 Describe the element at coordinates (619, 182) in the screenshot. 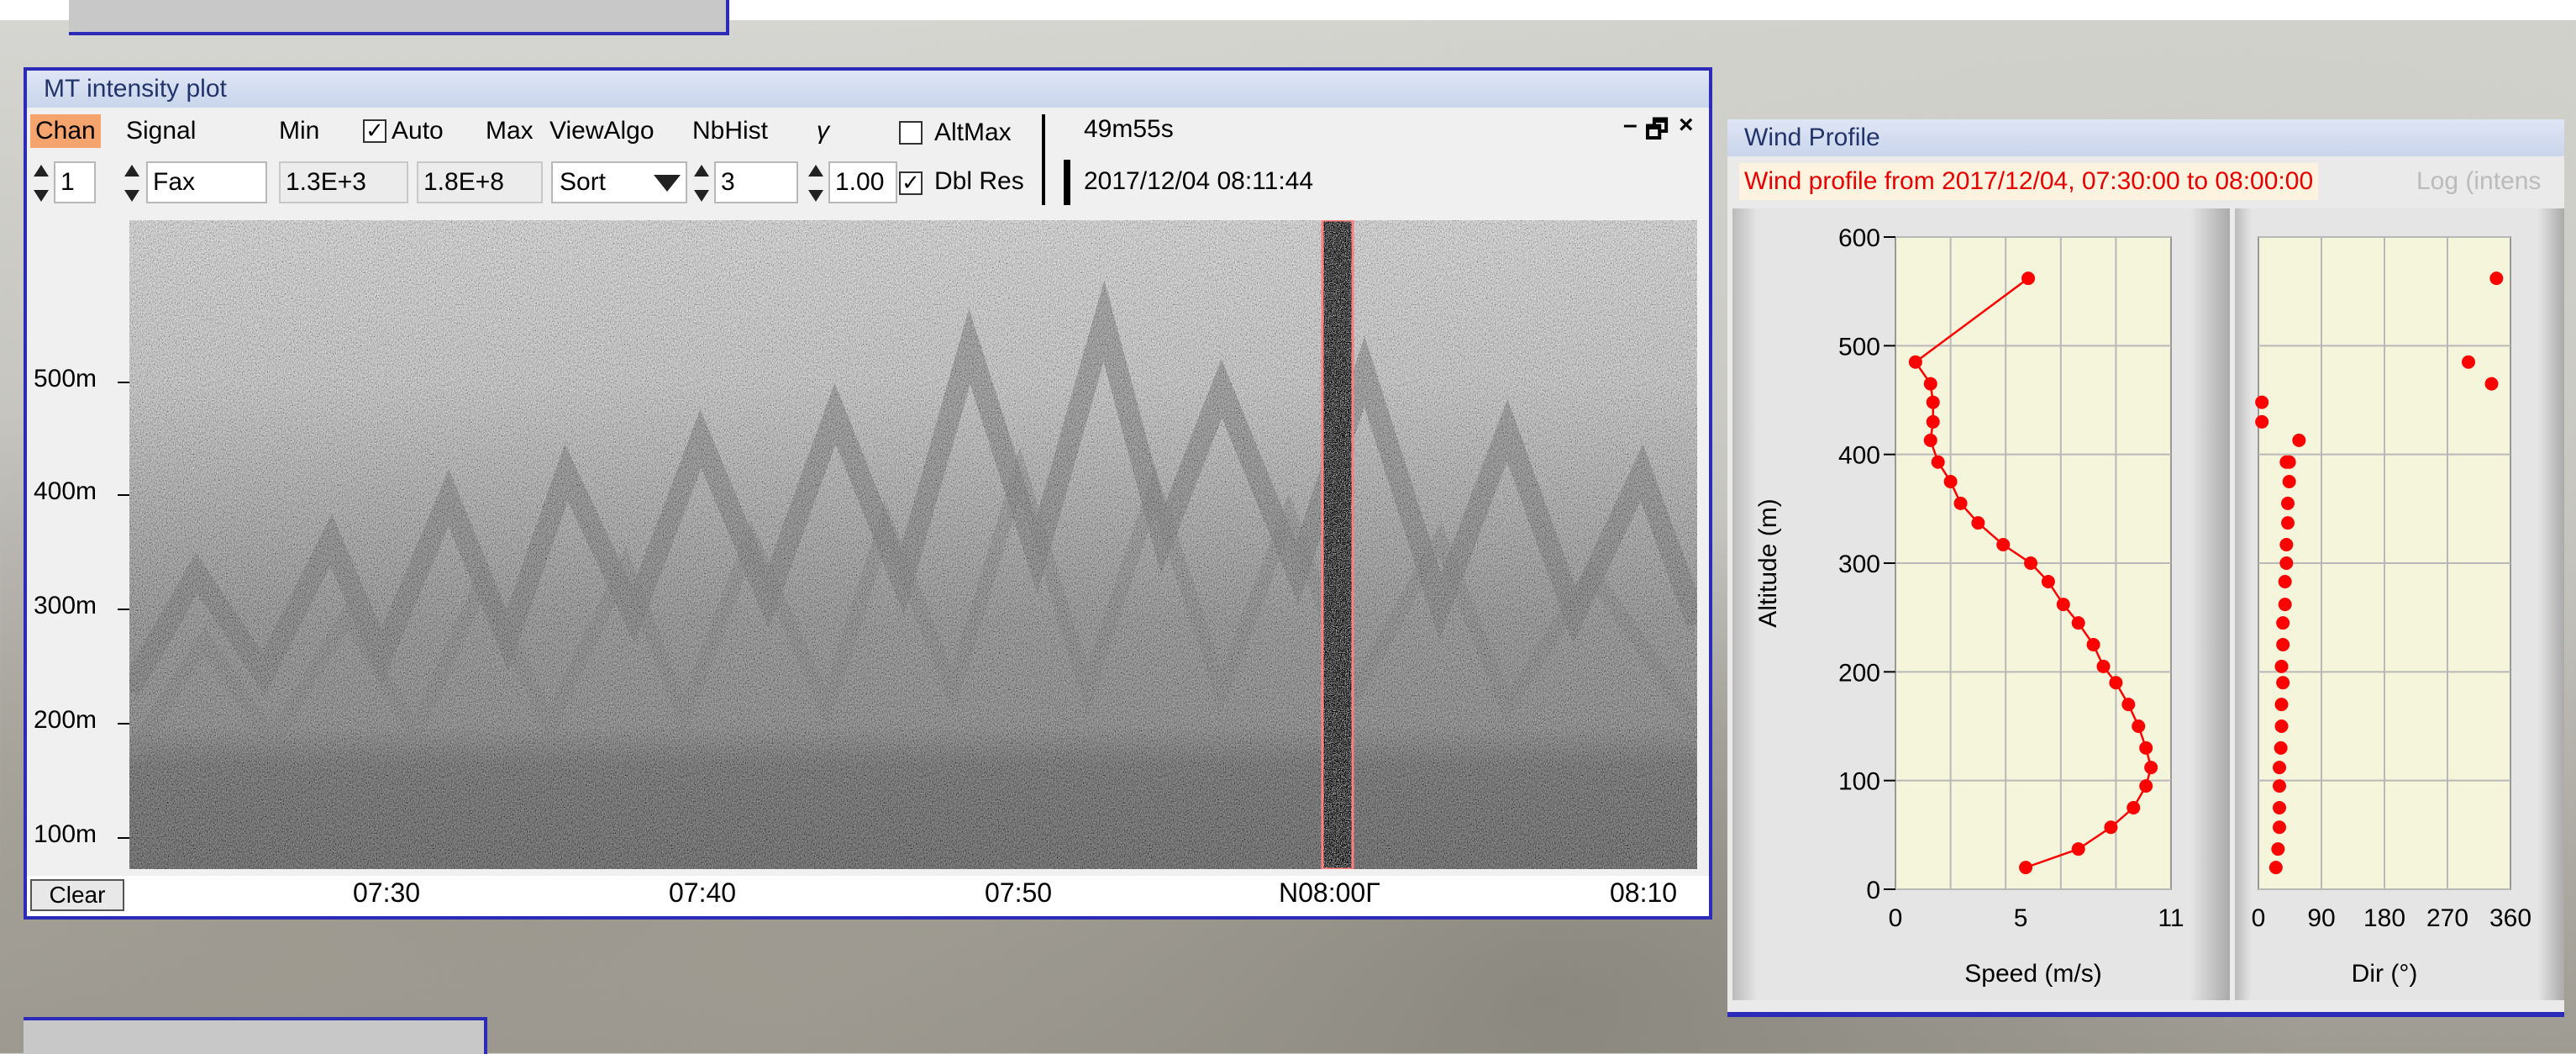

I see `viewalgo-select: Sort` at that location.